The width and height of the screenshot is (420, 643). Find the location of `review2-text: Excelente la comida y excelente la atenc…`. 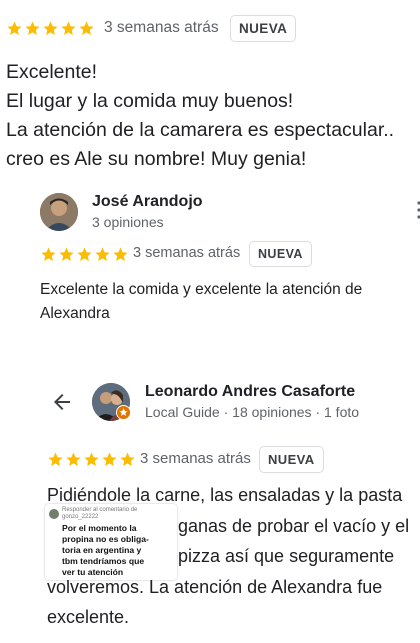

review2-text: Excelente la comida y excelente la atenc… is located at coordinates (201, 302).